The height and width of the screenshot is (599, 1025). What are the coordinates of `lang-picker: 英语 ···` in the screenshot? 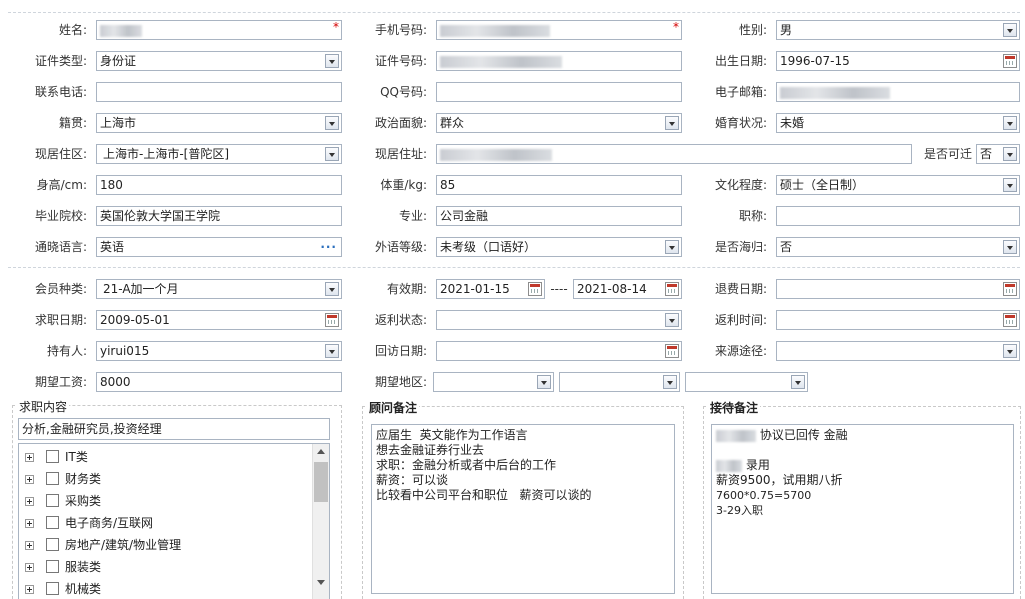 It's located at (219, 247).